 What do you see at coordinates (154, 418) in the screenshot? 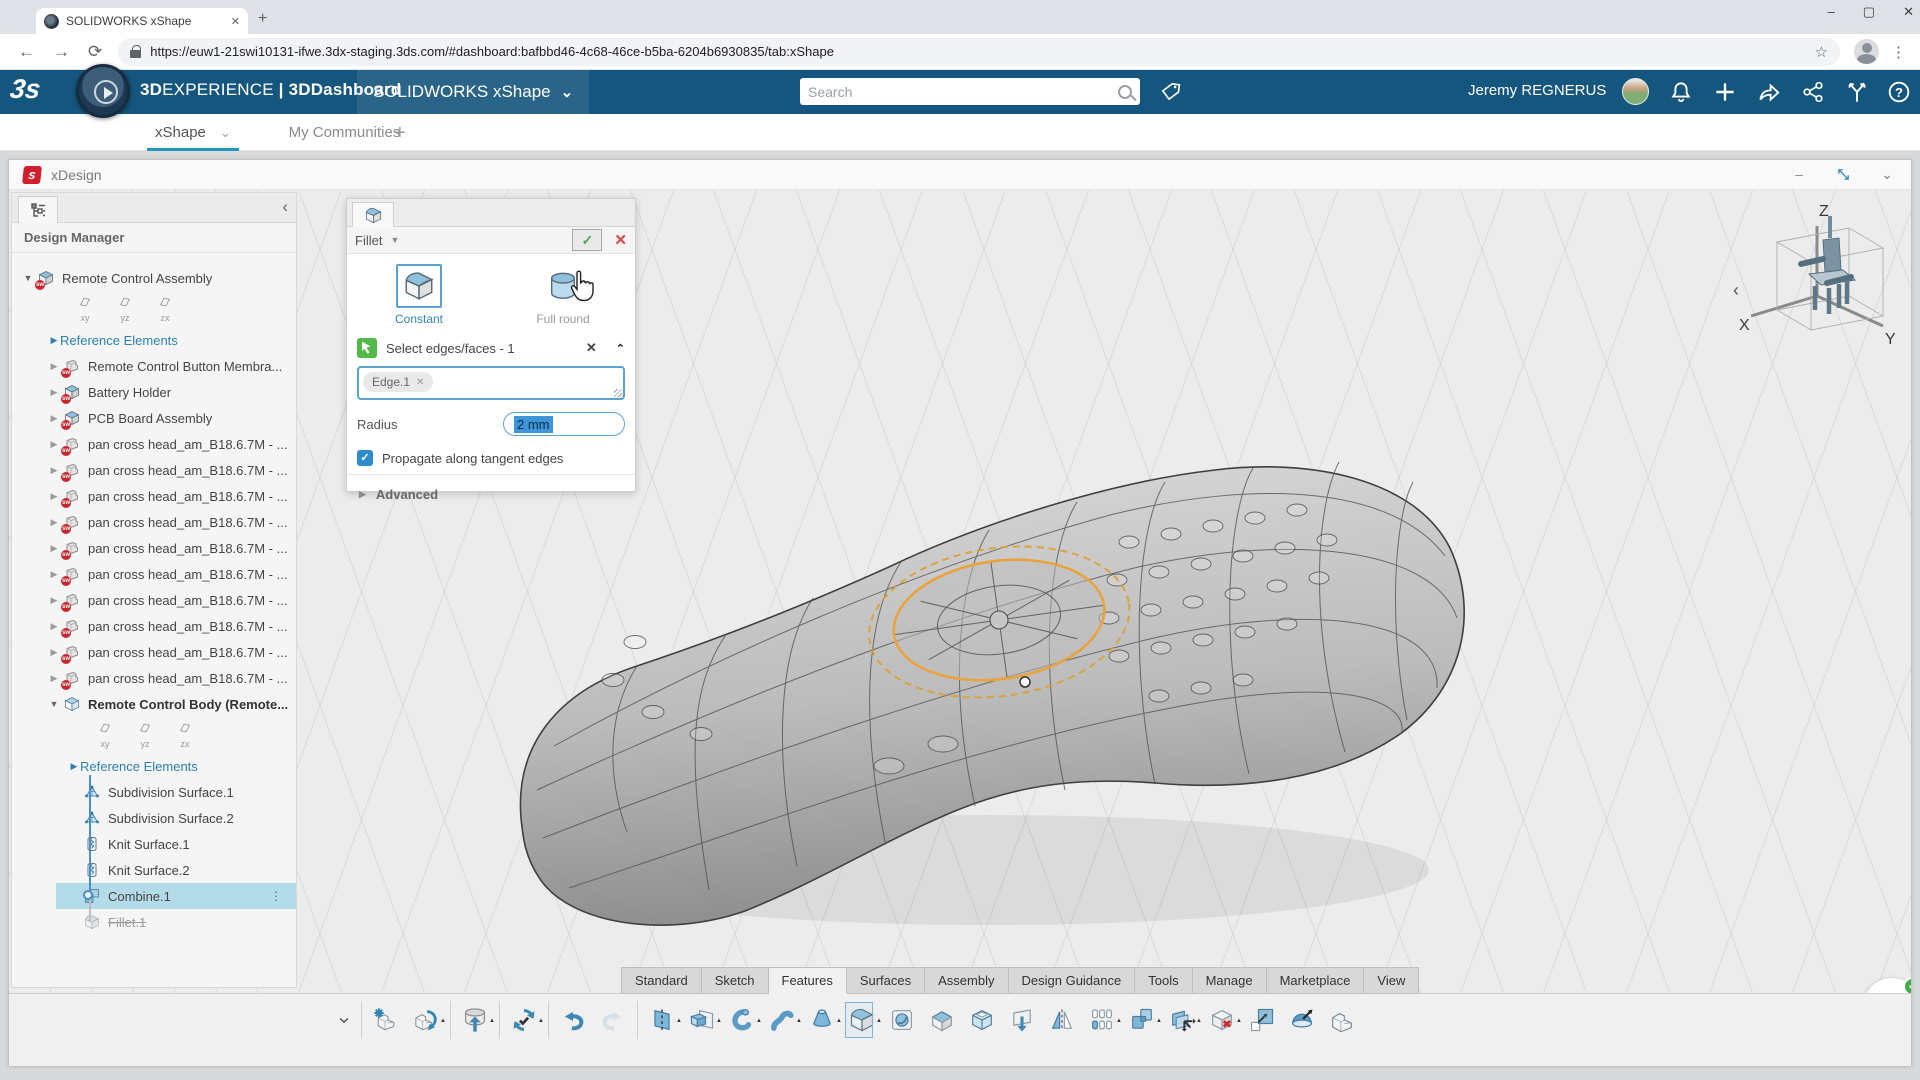
I see `tree-item-pcb-board-assembly: ▶ sw PCB Board Assembly` at bounding box center [154, 418].